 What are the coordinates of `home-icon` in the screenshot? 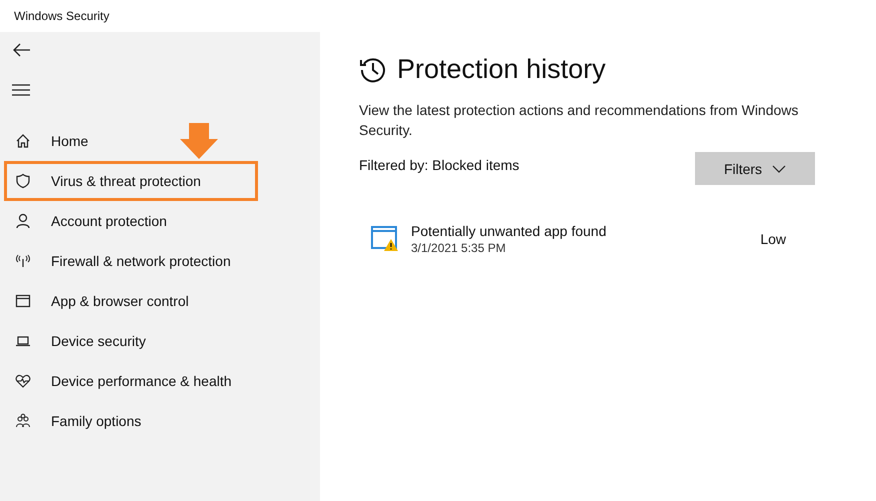 It's located at (23, 141).